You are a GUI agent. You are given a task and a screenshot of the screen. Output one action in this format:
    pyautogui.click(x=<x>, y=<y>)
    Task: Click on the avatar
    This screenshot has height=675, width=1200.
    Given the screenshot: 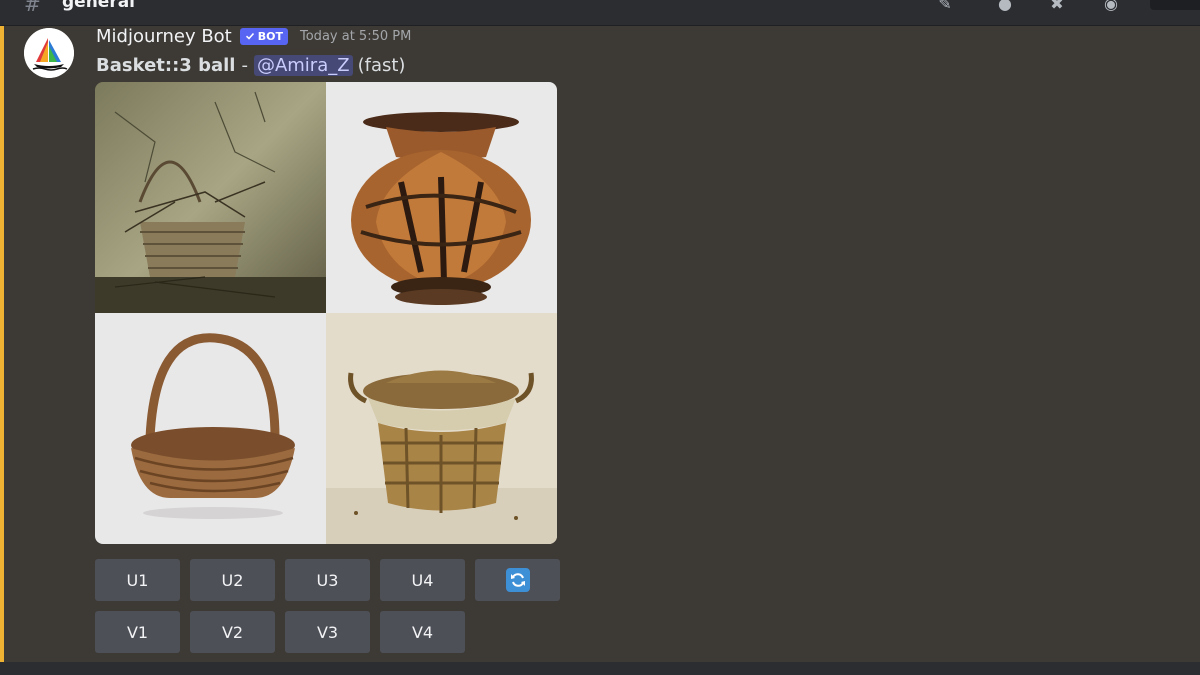 What is the action you would take?
    pyautogui.click(x=49, y=53)
    